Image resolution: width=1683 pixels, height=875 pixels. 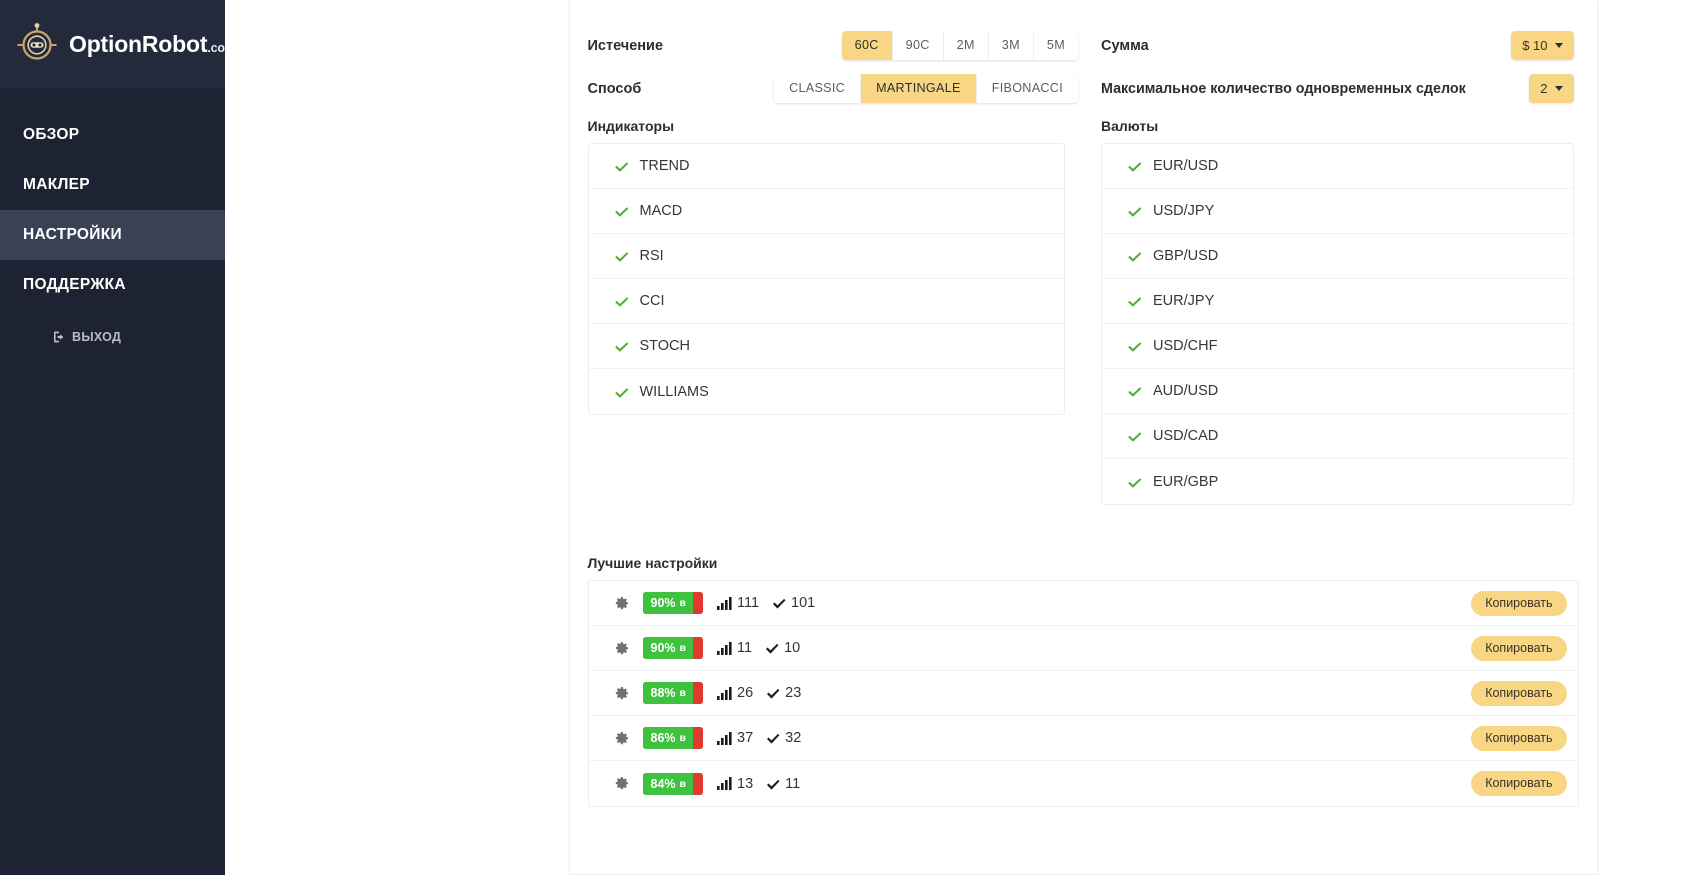 I want to click on wins-stat: 23, so click(x=783, y=693).